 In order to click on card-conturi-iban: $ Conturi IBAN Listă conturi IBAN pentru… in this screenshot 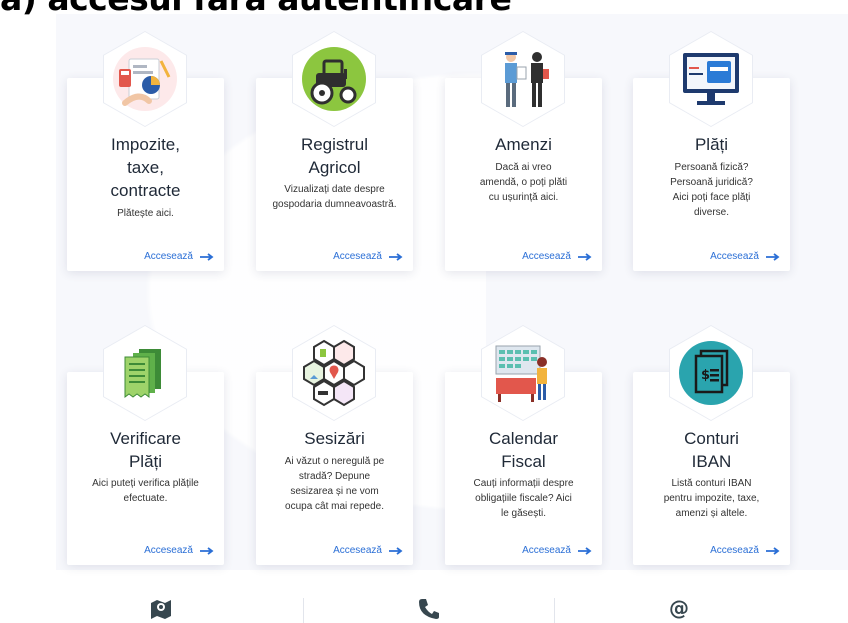, I will do `click(711, 445)`.